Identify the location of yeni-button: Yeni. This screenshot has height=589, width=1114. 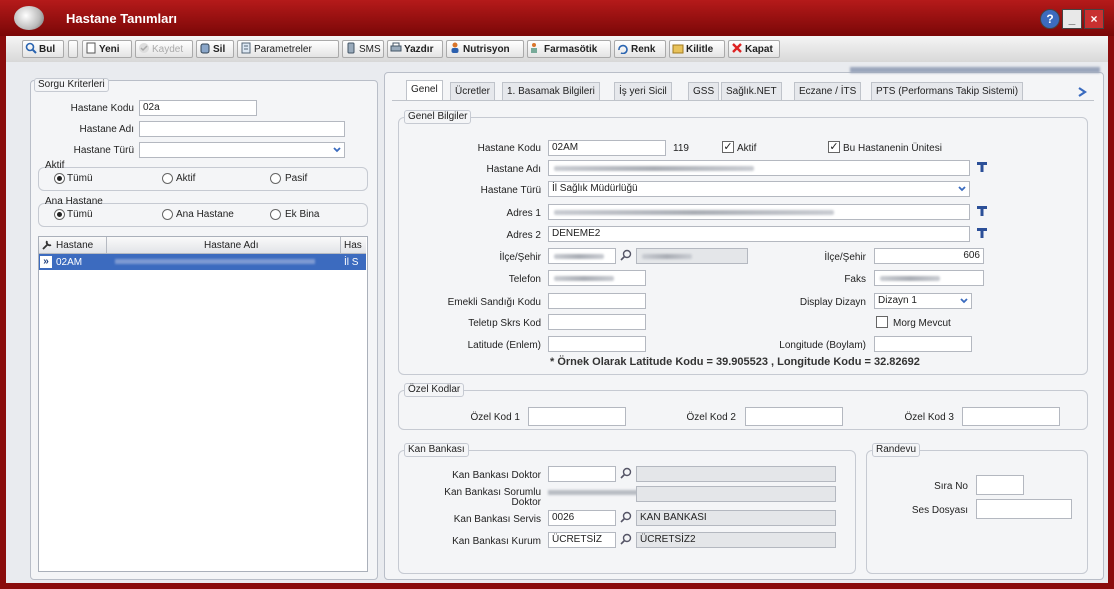
(107, 49).